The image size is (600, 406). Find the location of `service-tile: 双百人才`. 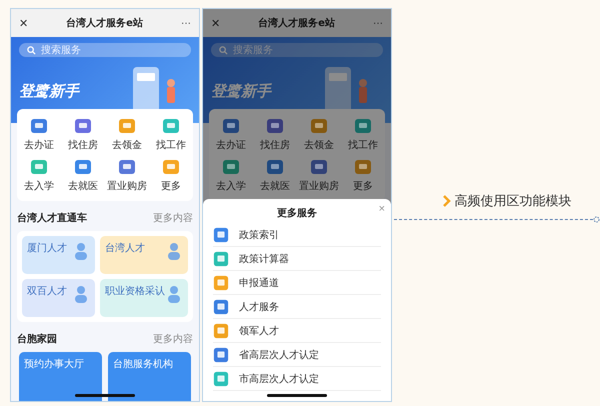

service-tile: 双百人才 is located at coordinates (58, 298).